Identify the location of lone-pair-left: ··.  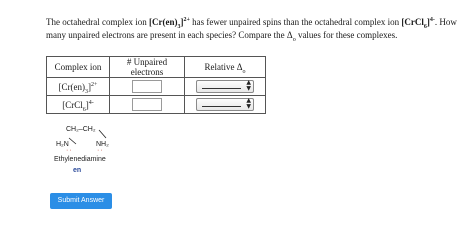
(69, 150).